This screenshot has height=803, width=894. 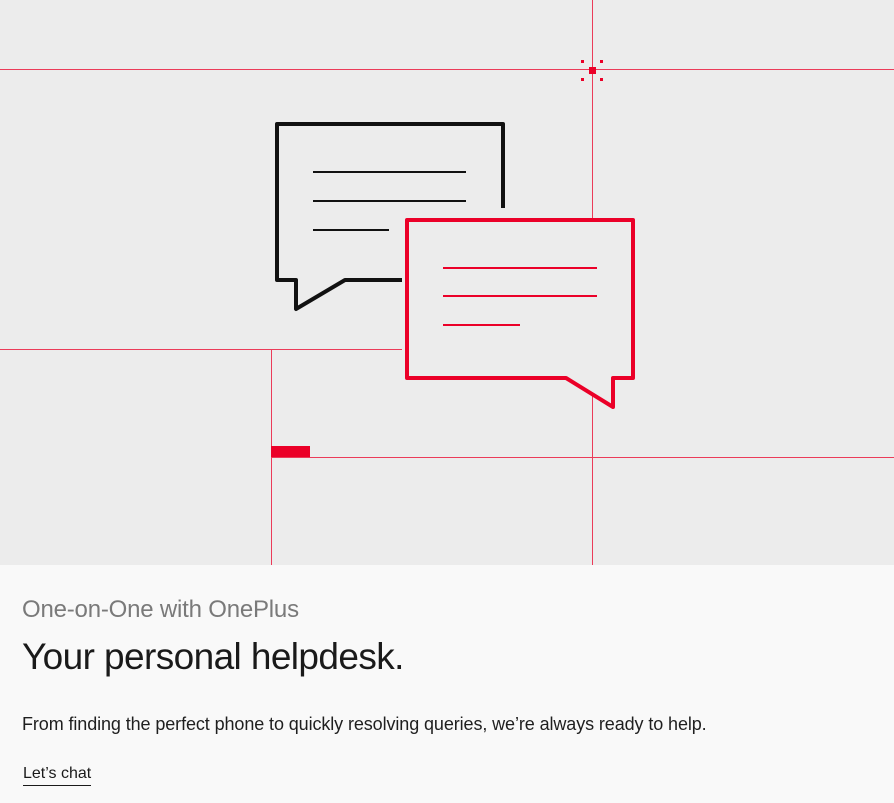 What do you see at coordinates (520, 313) in the screenshot?
I see `chat-bubble-icon` at bounding box center [520, 313].